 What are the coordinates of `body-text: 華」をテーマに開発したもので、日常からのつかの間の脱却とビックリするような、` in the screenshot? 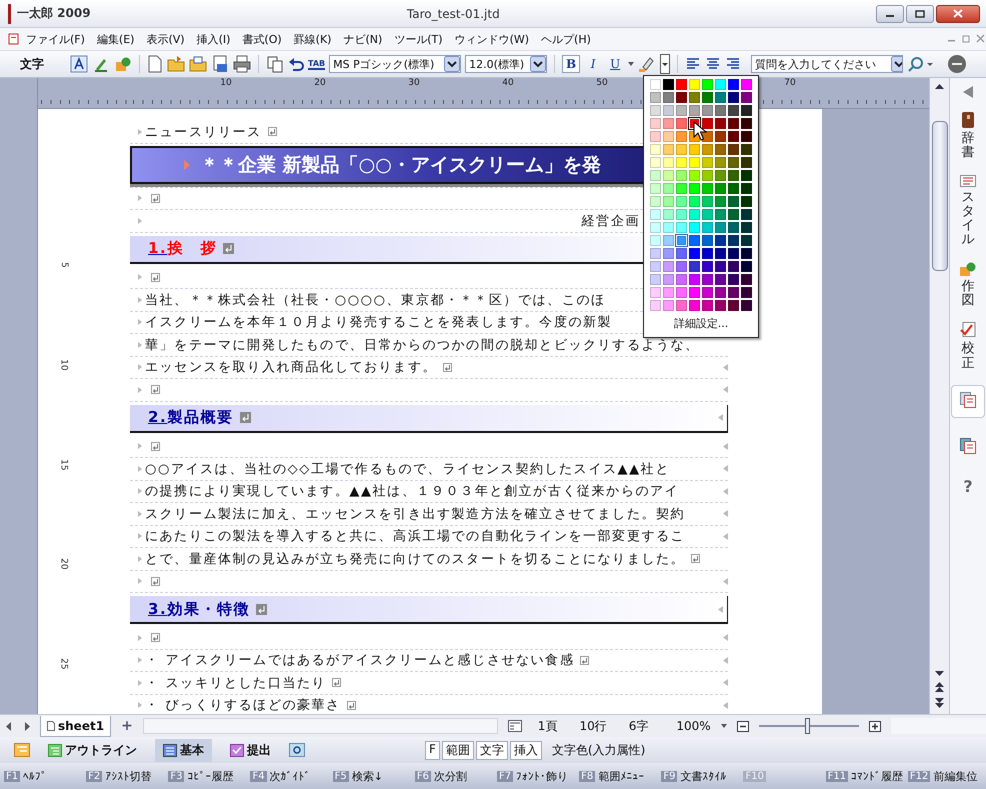 It's located at (422, 345).